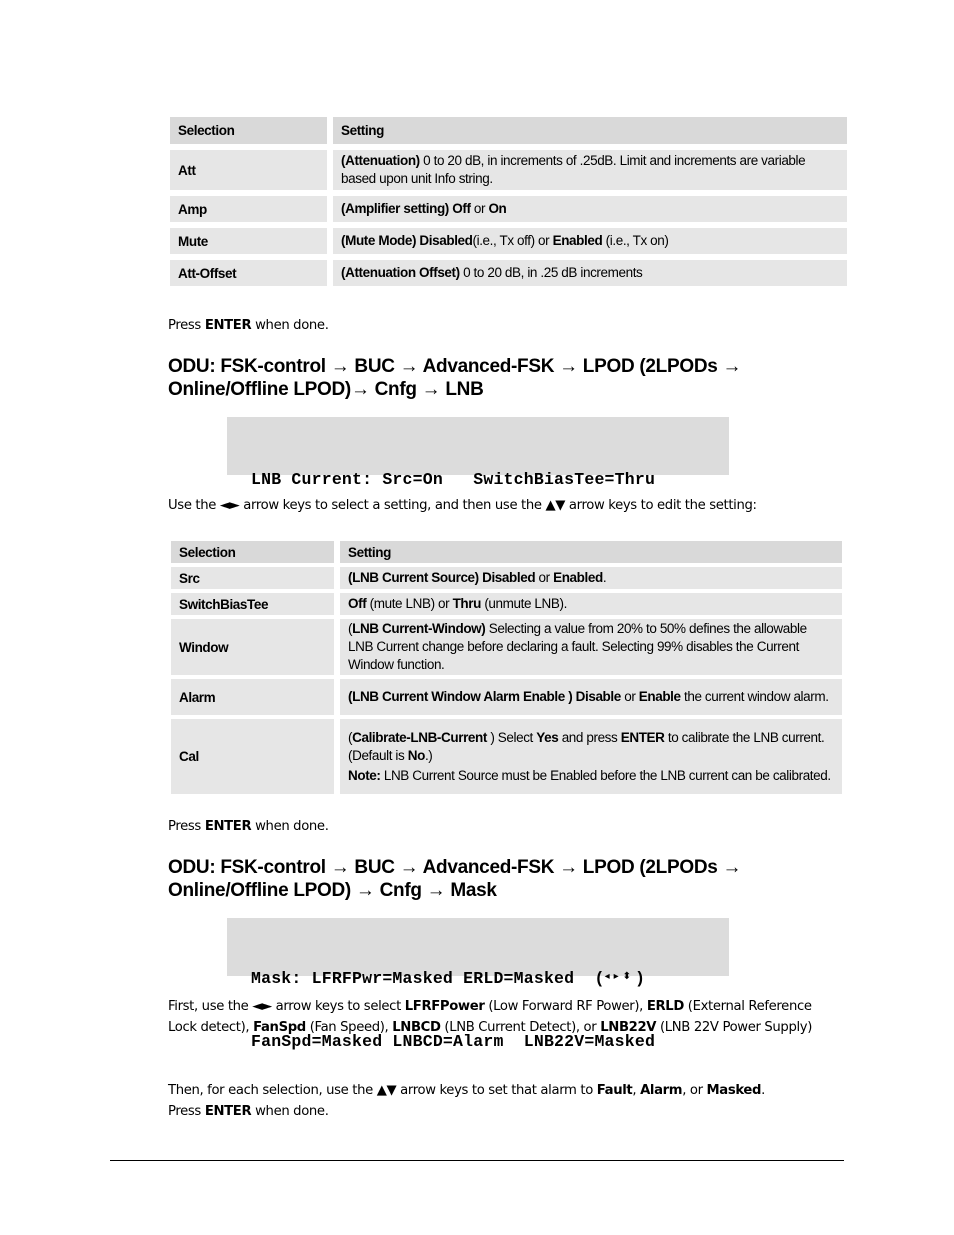 This screenshot has height=1235, width=954. What do you see at coordinates (497, 208) in the screenshot?
I see `setting-term: On` at bounding box center [497, 208].